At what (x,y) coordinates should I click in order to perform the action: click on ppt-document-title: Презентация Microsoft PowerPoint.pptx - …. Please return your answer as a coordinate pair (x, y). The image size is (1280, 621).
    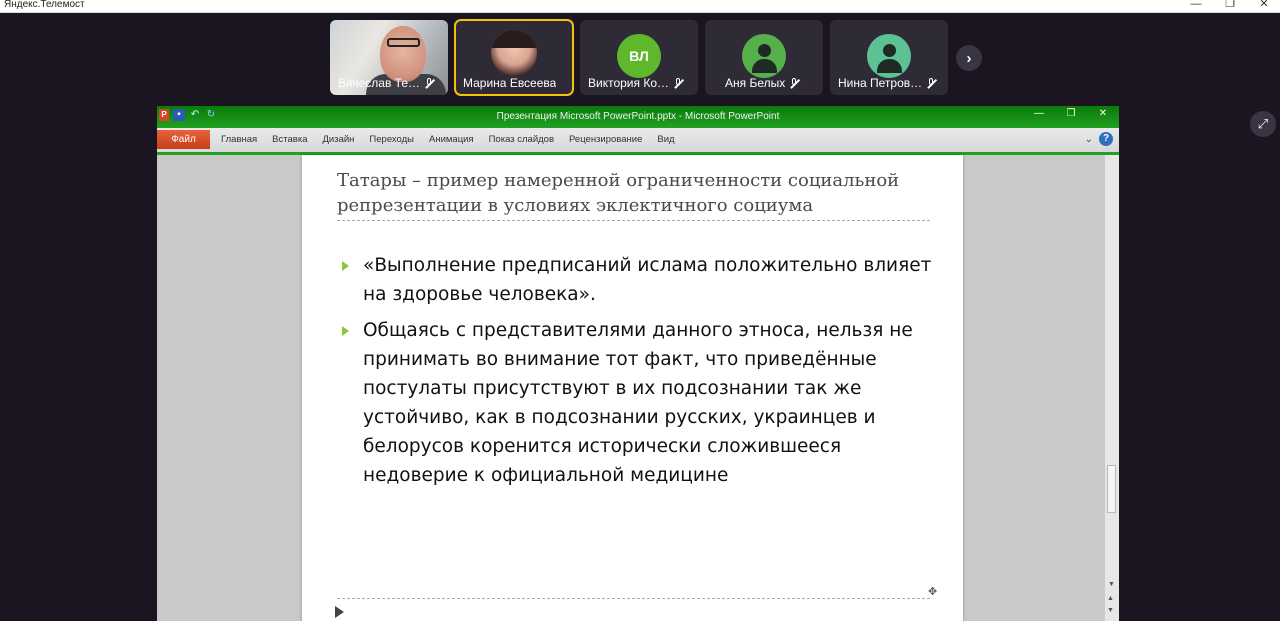
    Looking at the image, I should click on (638, 116).